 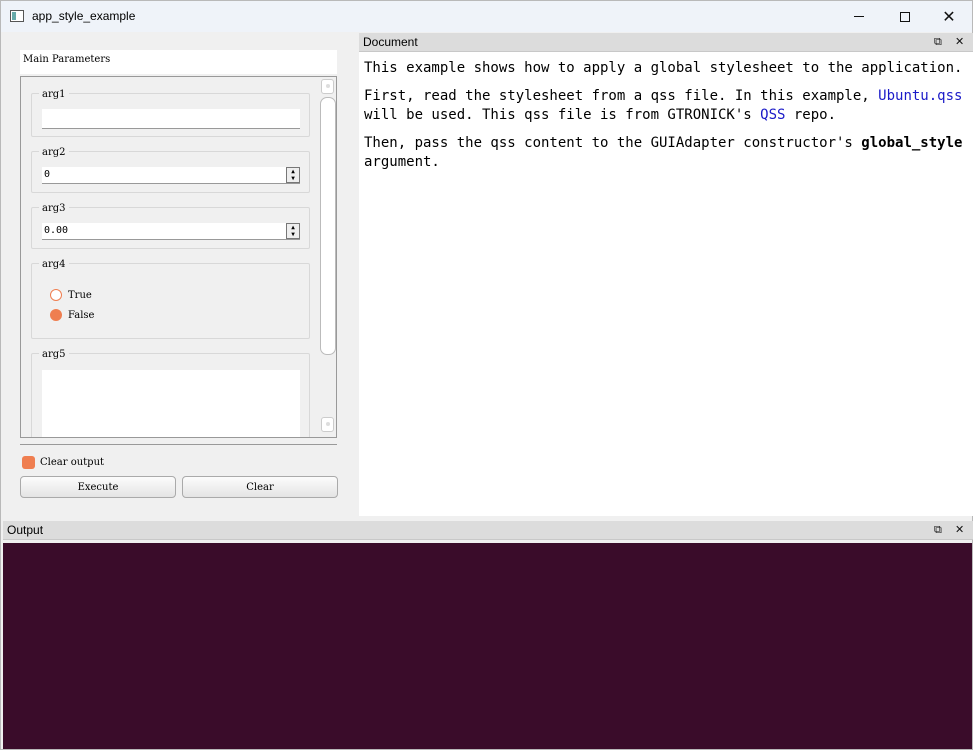 I want to click on doc-text: repo., so click(x=811, y=115).